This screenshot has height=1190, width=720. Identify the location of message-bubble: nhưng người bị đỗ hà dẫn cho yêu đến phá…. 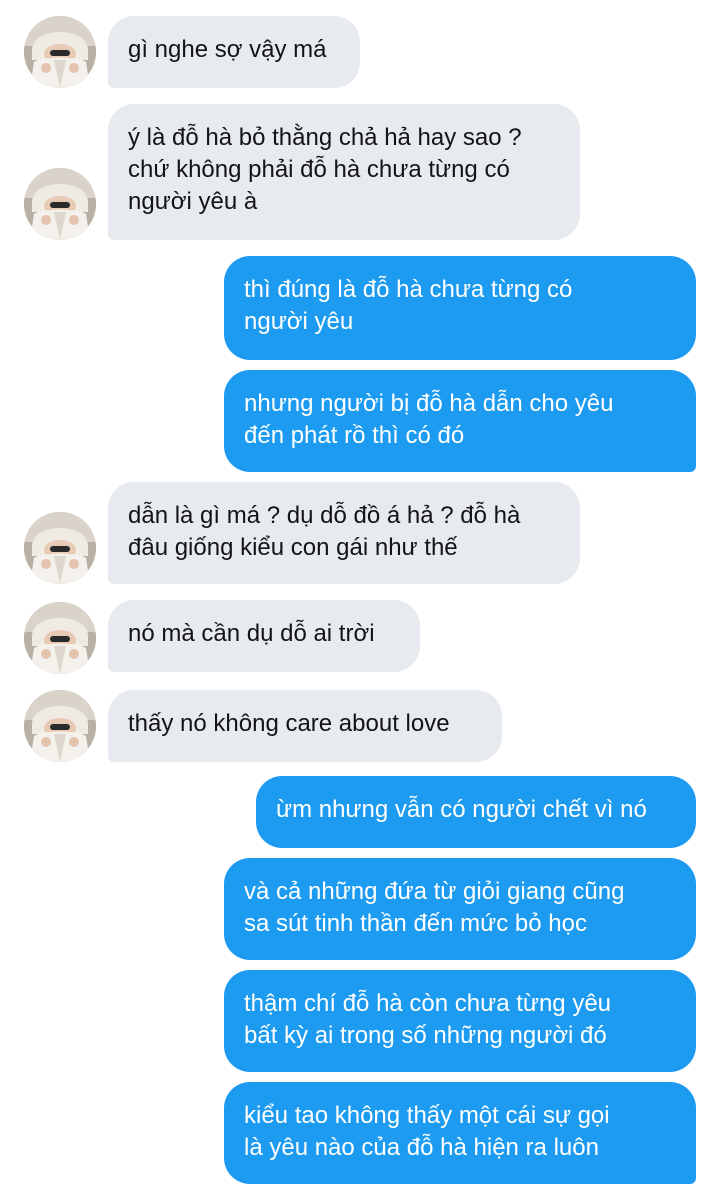
(460, 421).